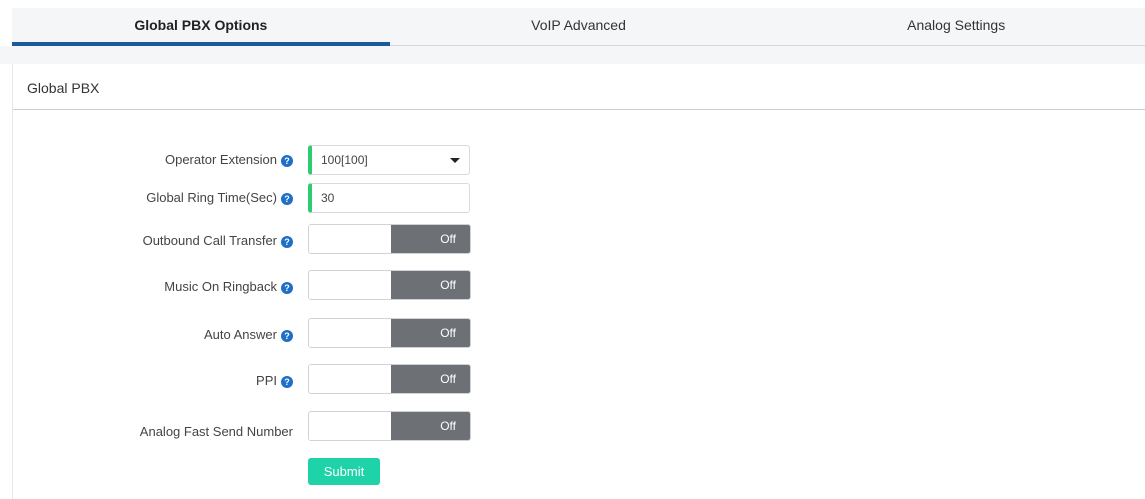 The width and height of the screenshot is (1145, 499). I want to click on outbound-call-transfer-toggle: Off, so click(389, 239).